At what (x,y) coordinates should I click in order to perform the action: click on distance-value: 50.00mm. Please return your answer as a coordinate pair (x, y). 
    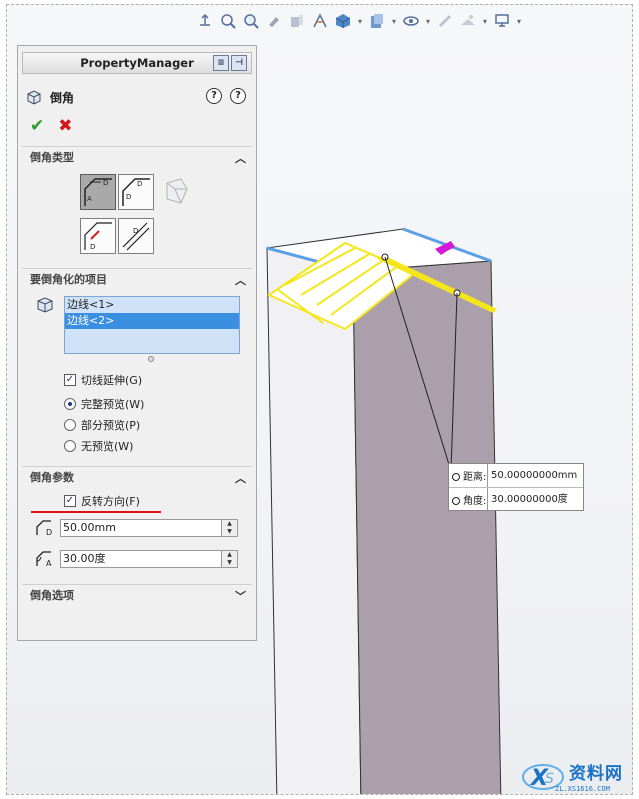
    Looking at the image, I should click on (89, 527).